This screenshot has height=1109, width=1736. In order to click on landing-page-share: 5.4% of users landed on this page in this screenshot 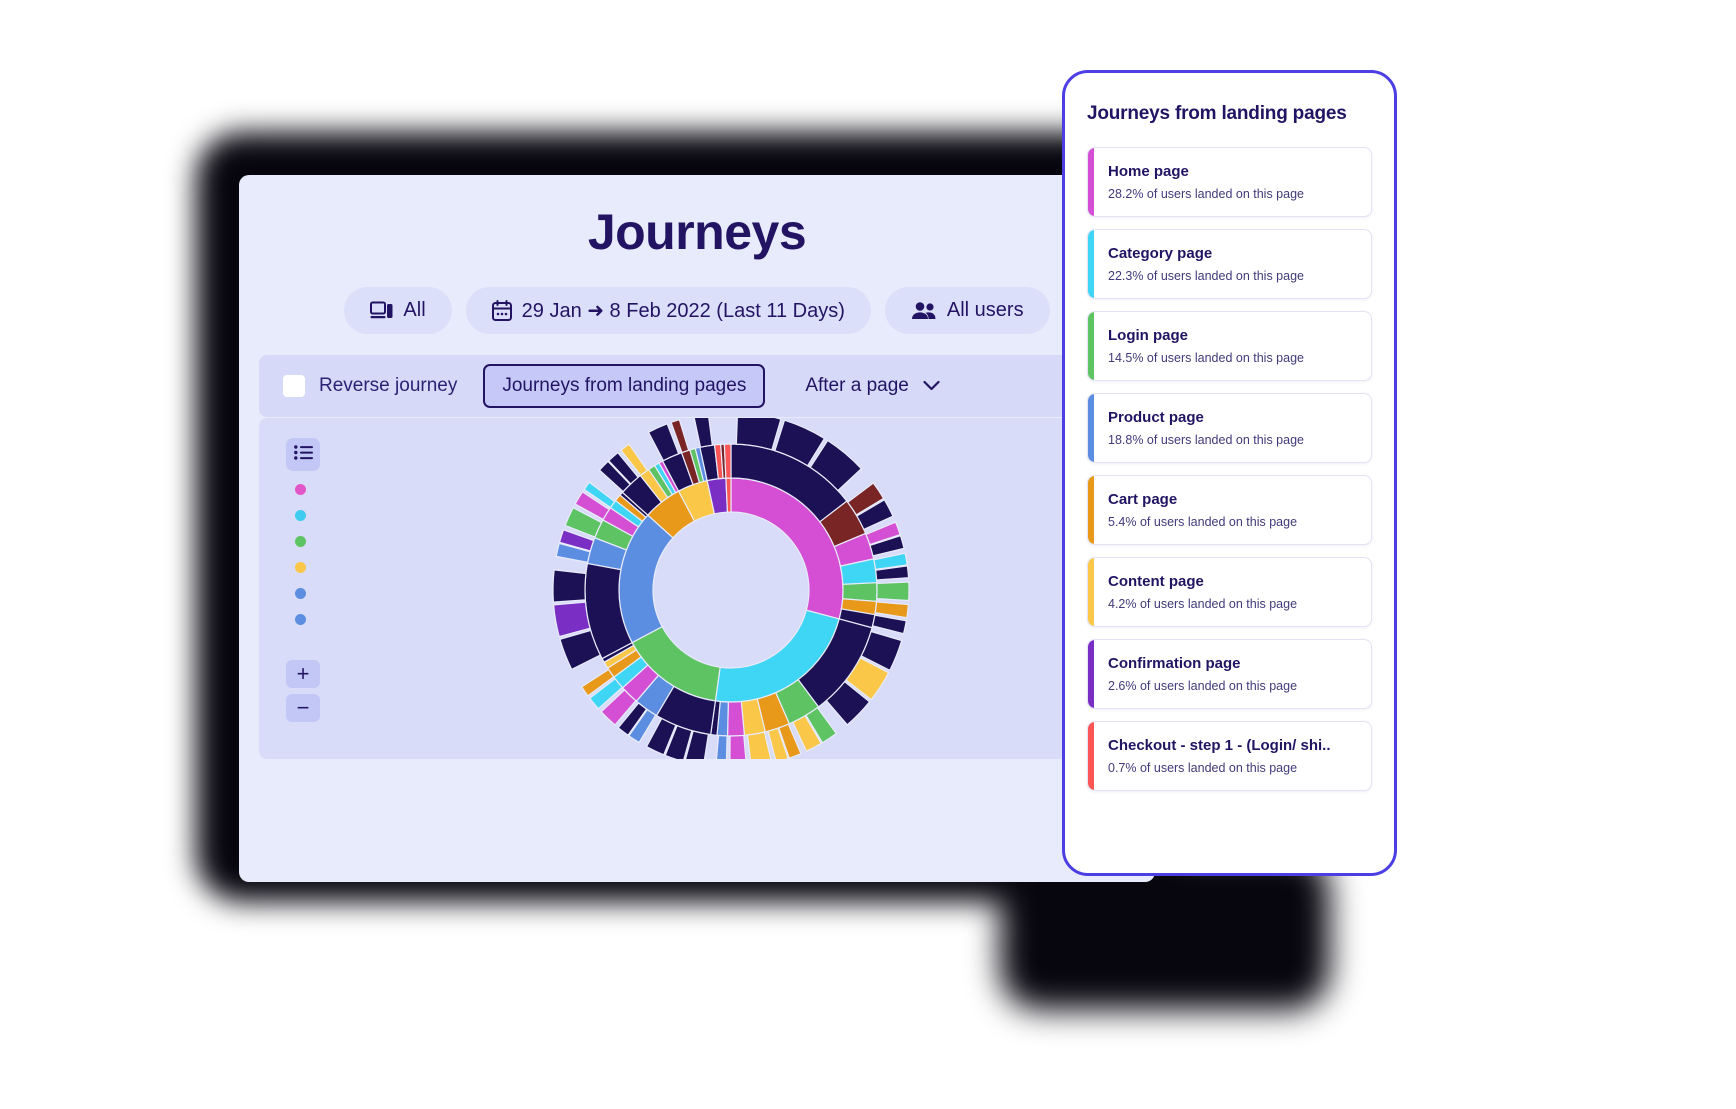, I will do `click(1203, 522)`.